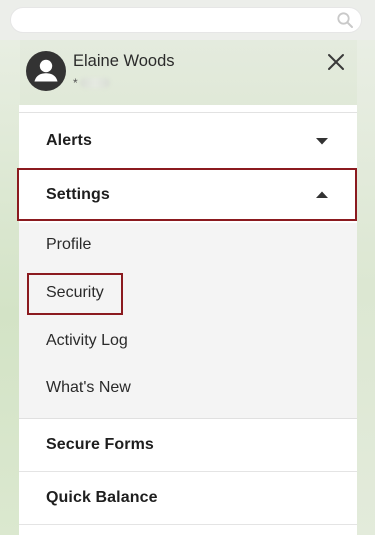  What do you see at coordinates (345, 20) in the screenshot?
I see `search-icon` at bounding box center [345, 20].